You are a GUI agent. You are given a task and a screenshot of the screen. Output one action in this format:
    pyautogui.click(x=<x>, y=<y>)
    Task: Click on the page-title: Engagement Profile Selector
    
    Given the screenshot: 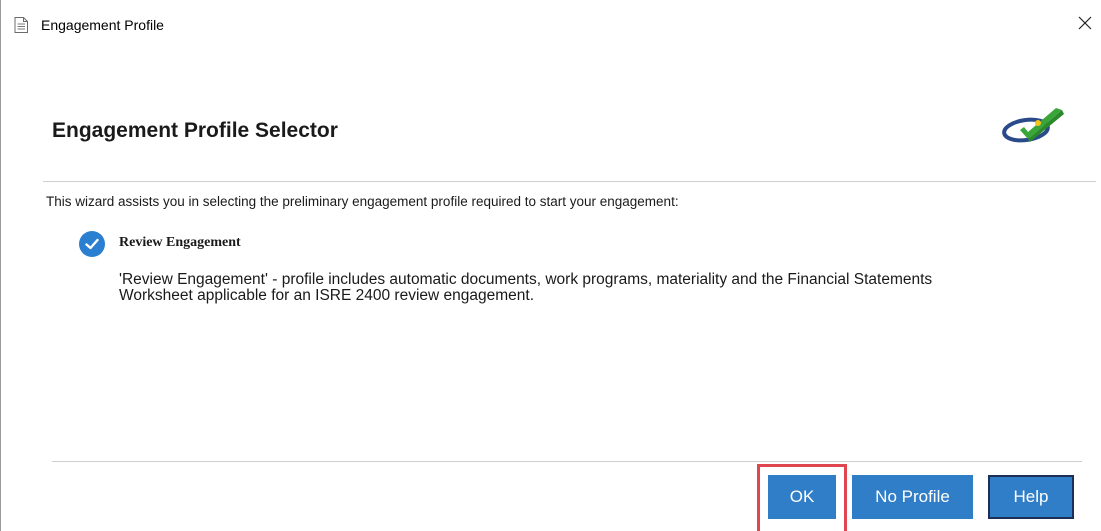 What is the action you would take?
    pyautogui.click(x=195, y=130)
    